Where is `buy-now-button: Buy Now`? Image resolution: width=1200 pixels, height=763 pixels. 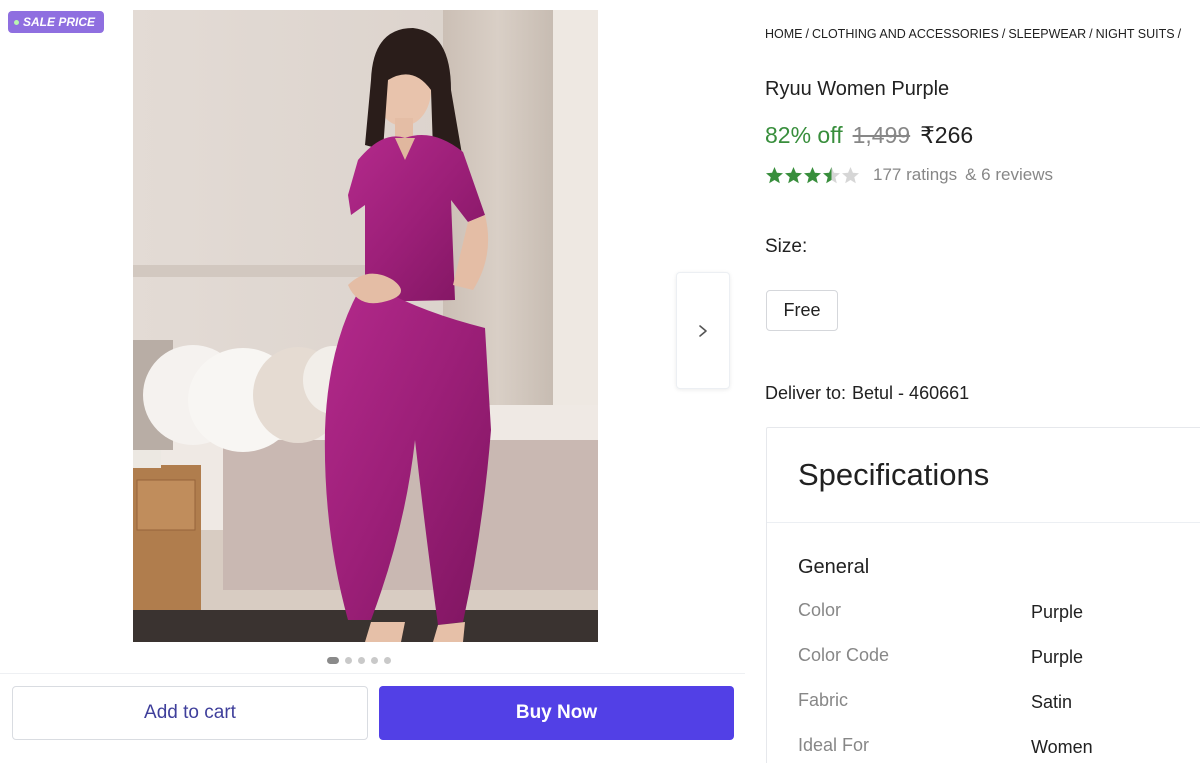 buy-now-button: Buy Now is located at coordinates (556, 713).